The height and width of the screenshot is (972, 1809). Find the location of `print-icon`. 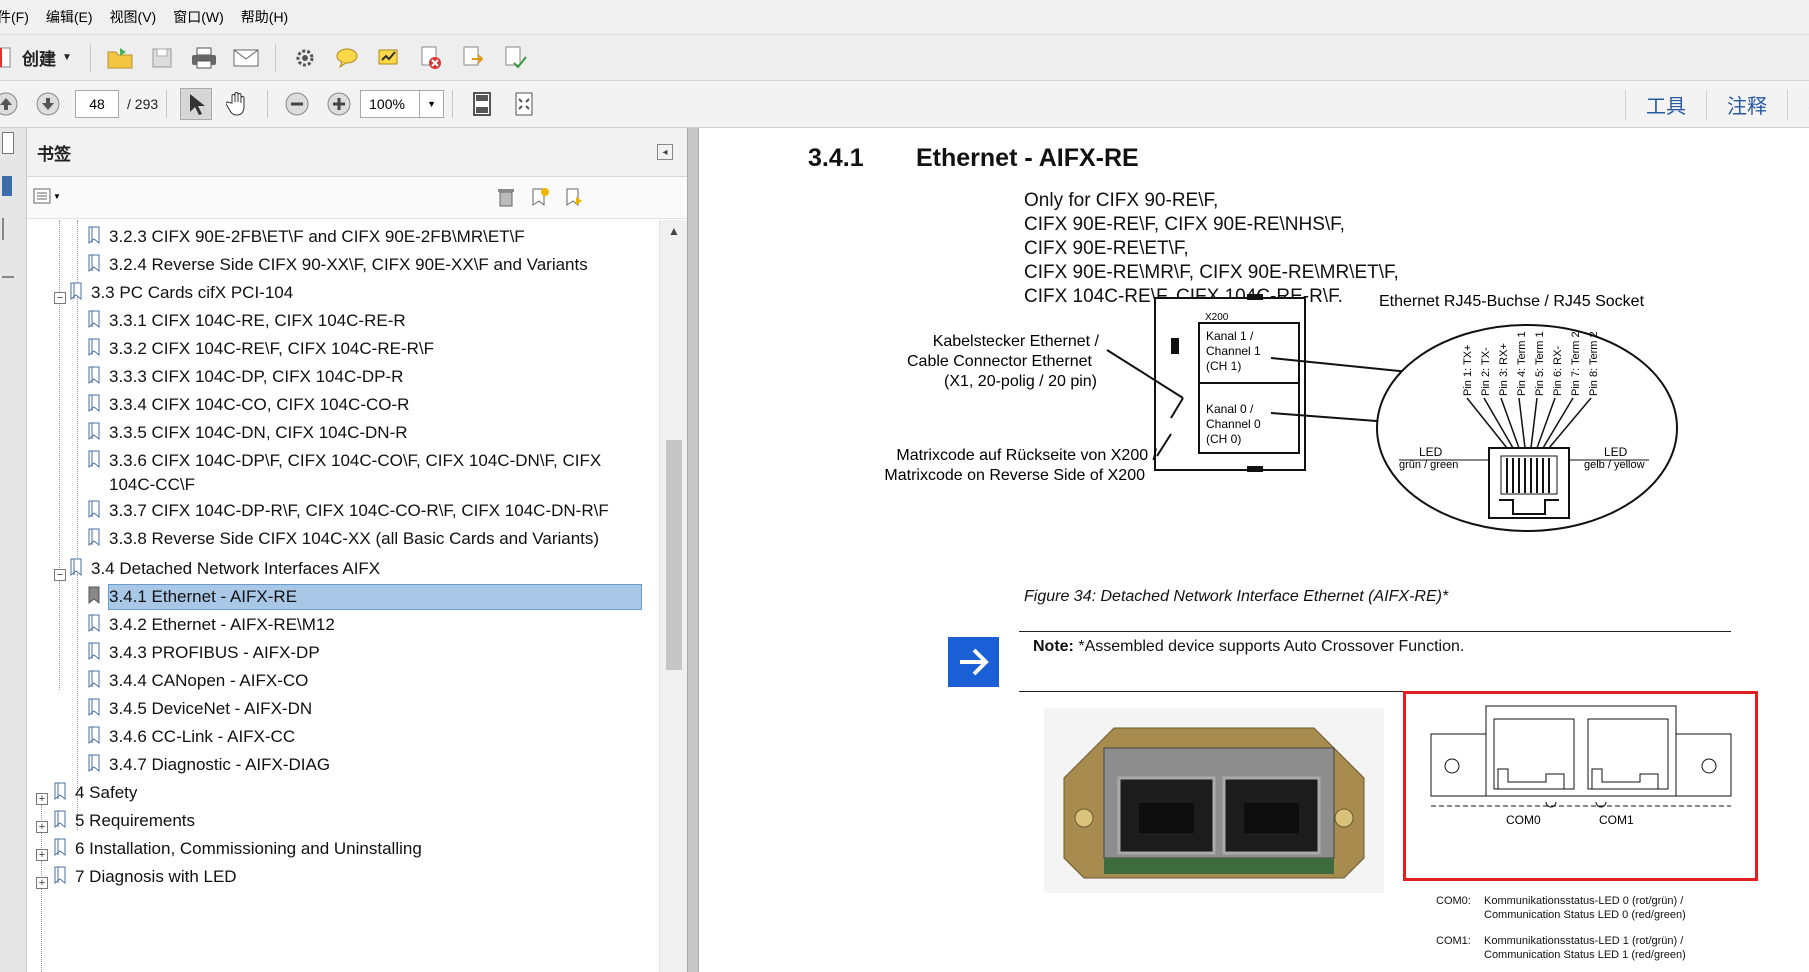

print-icon is located at coordinates (204, 58).